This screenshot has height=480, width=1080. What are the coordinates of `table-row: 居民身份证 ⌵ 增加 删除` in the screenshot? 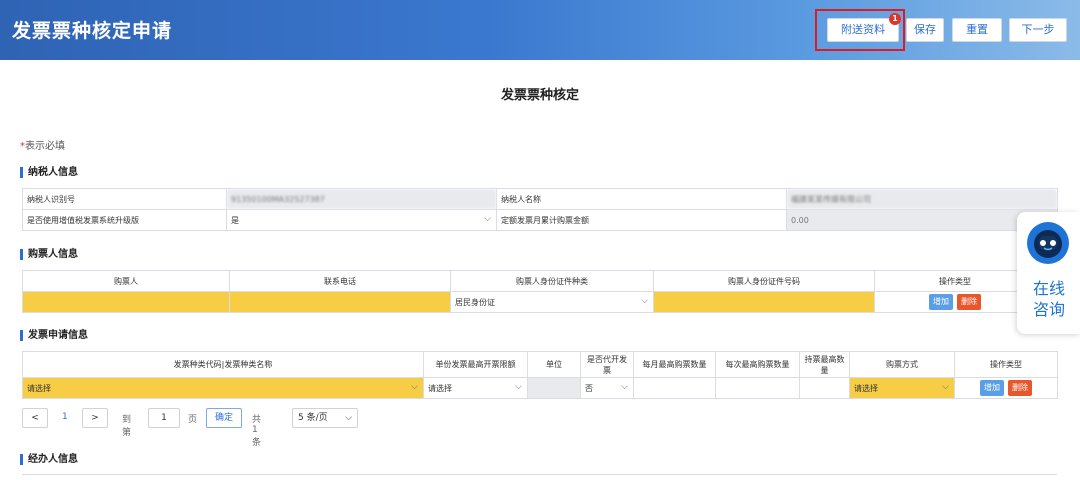 It's located at (529, 302).